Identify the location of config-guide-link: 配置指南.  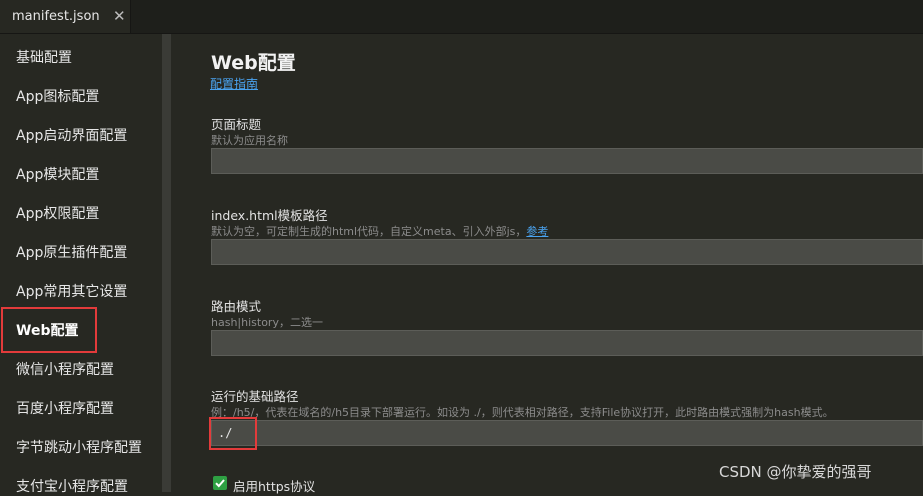
(234, 83).